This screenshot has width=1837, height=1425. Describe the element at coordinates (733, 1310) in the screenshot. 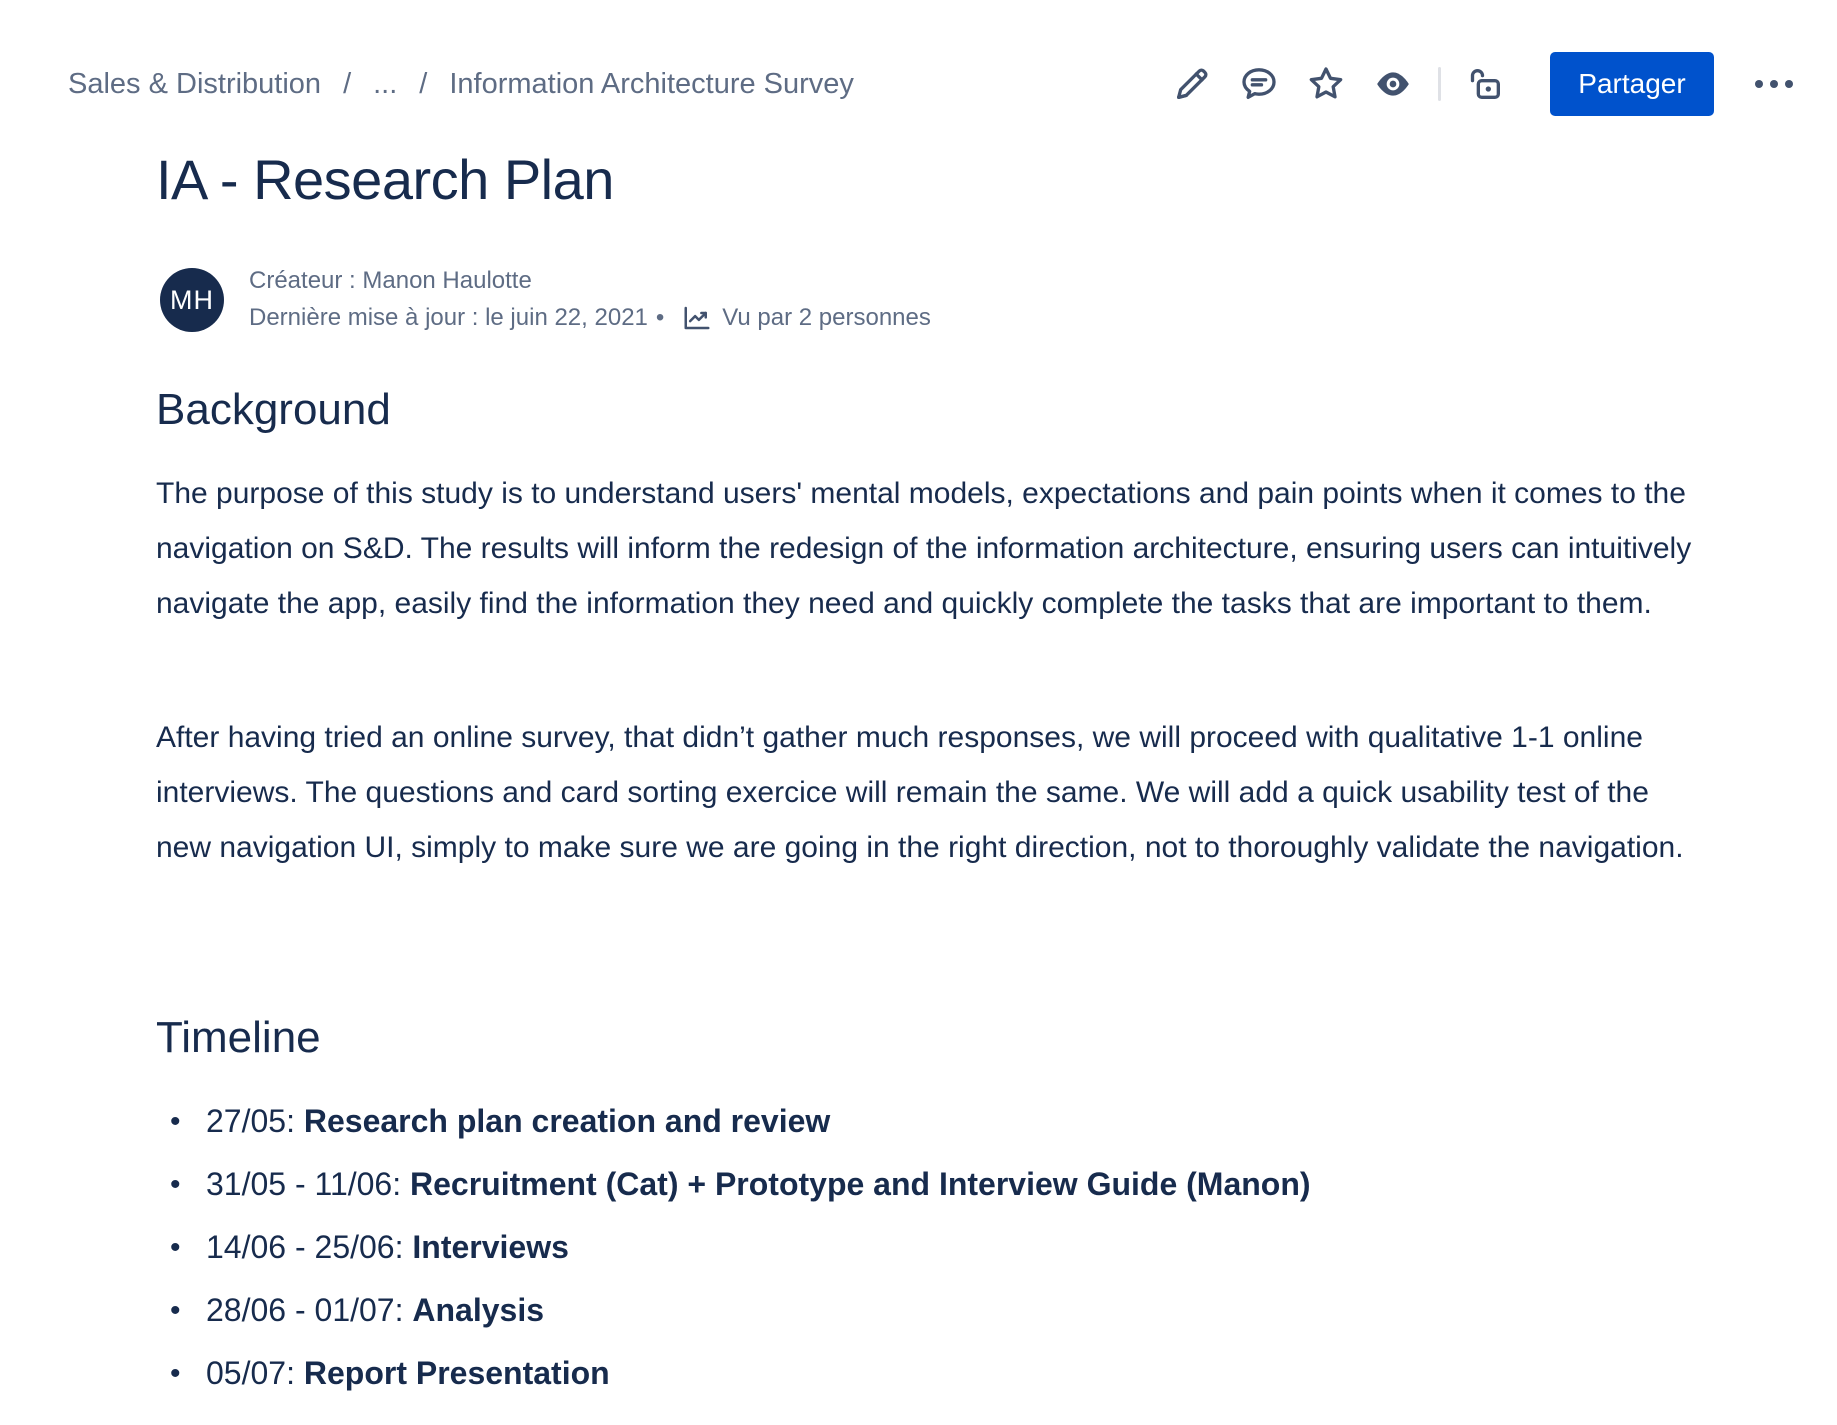

I see `list-item: 28/06 - 01/07: Analysis` at that location.